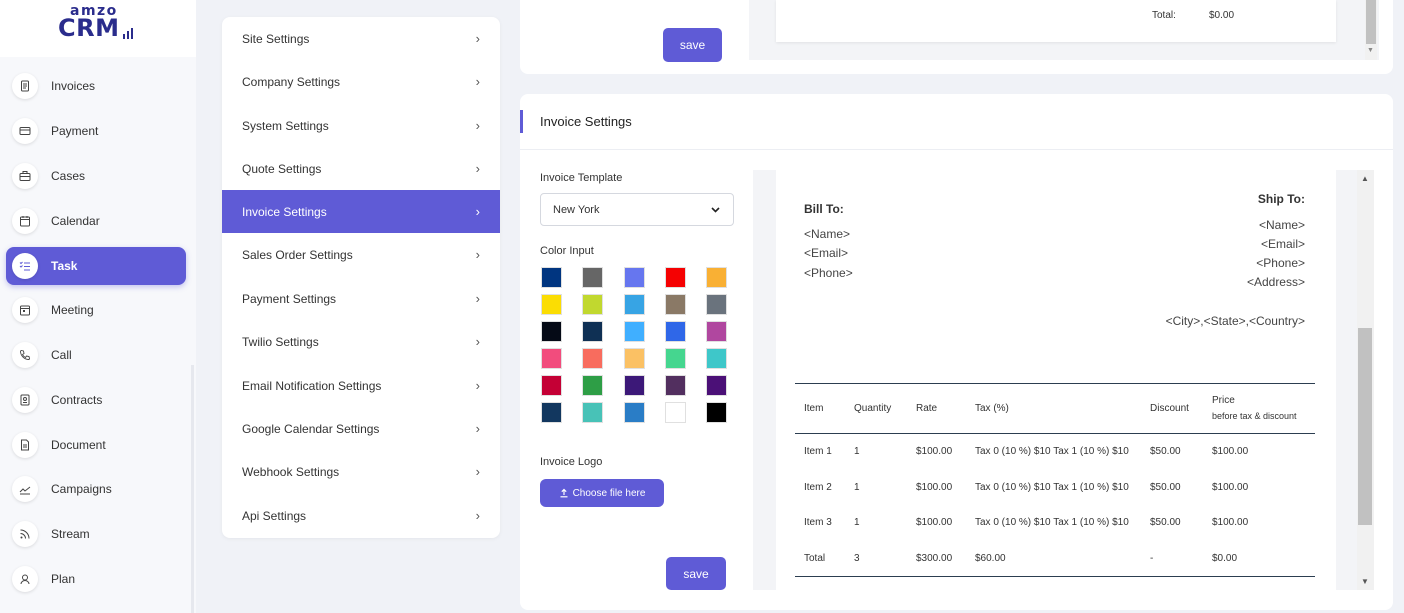 The image size is (1404, 613). Describe the element at coordinates (96, 534) in the screenshot. I see `sidebar-item-stream: Stream` at that location.